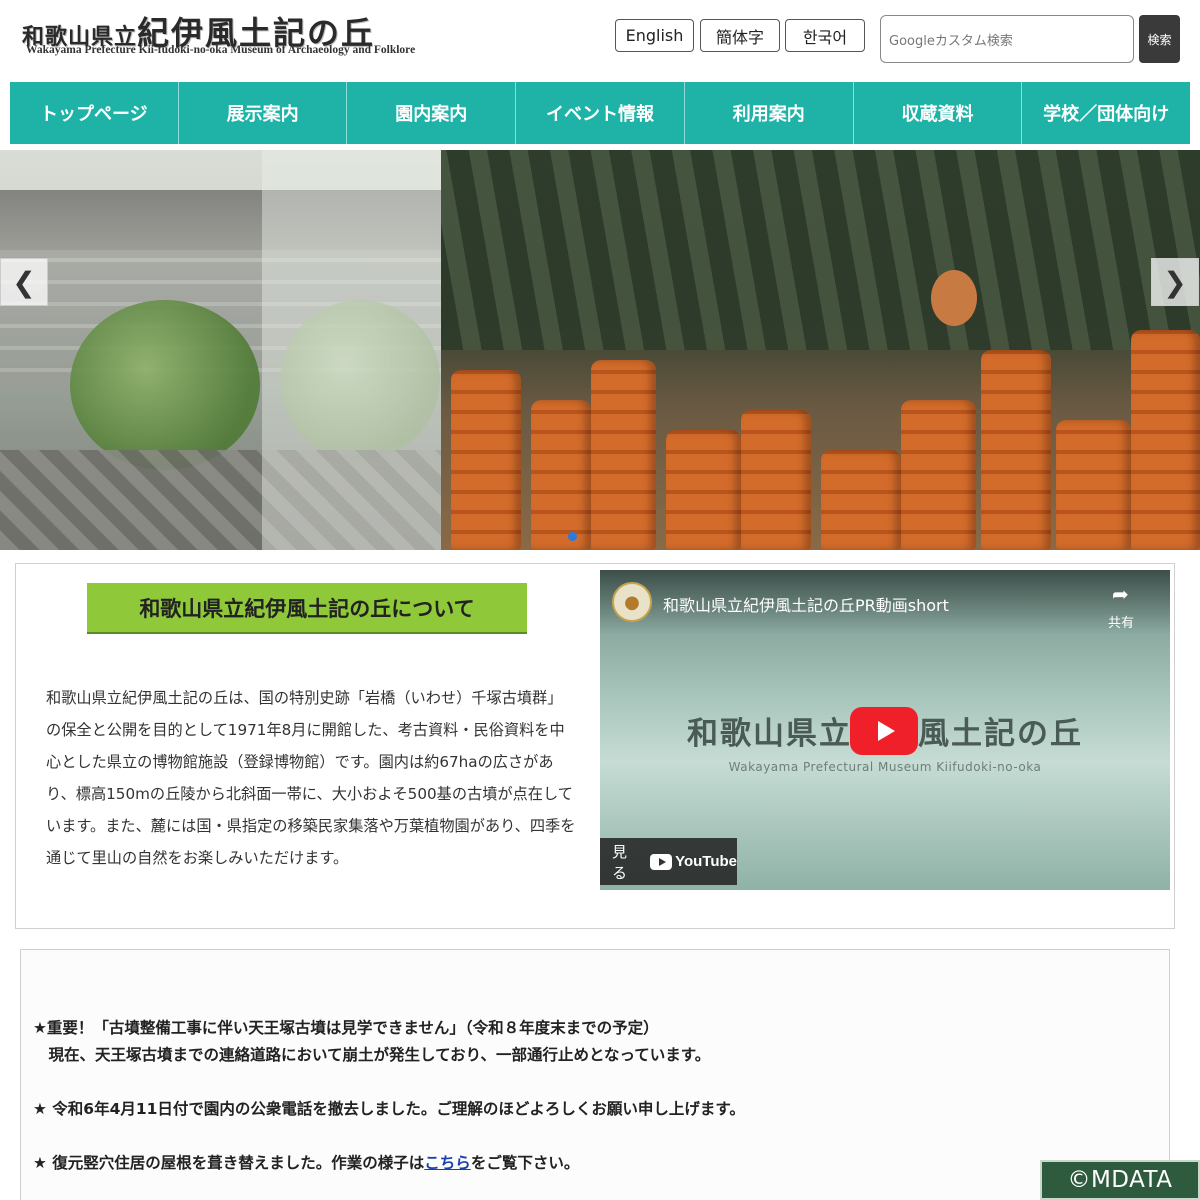  What do you see at coordinates (307, 608) in the screenshot?
I see `about-heading: 和歌山県立紀伊風土記の丘について` at bounding box center [307, 608].